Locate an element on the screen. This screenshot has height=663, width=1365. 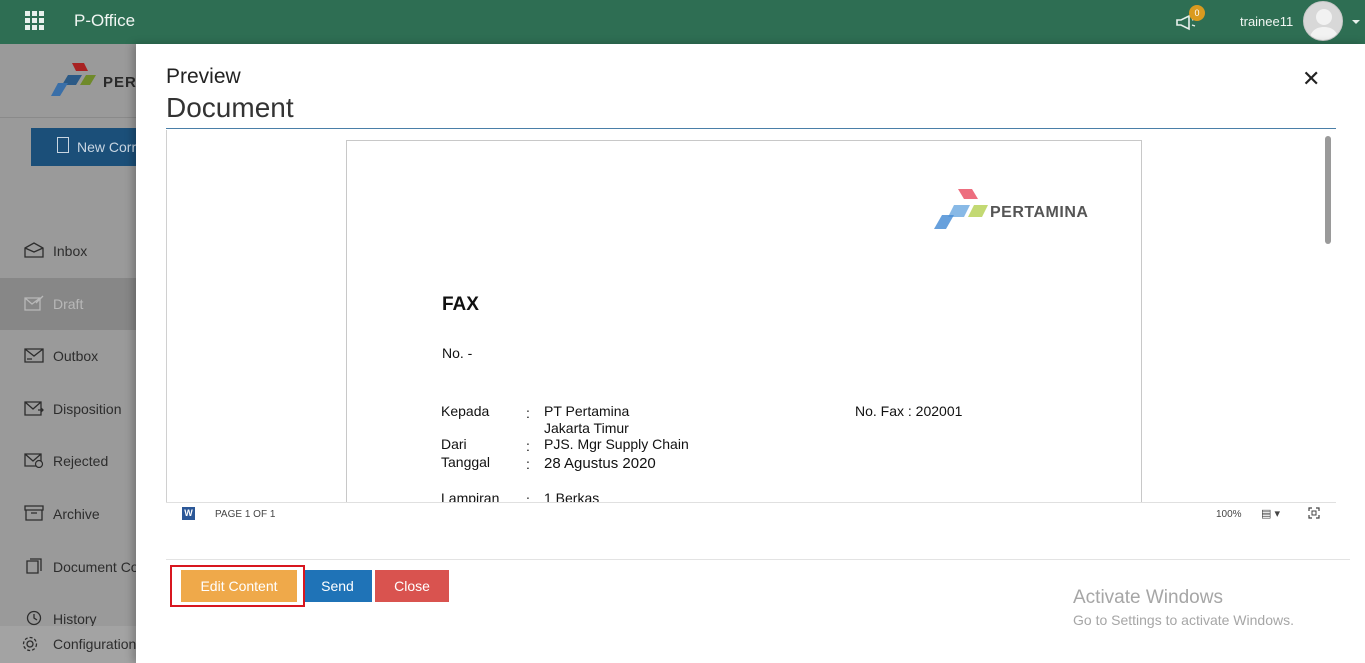
notifications: 0 is located at coordinates (1190, 19).